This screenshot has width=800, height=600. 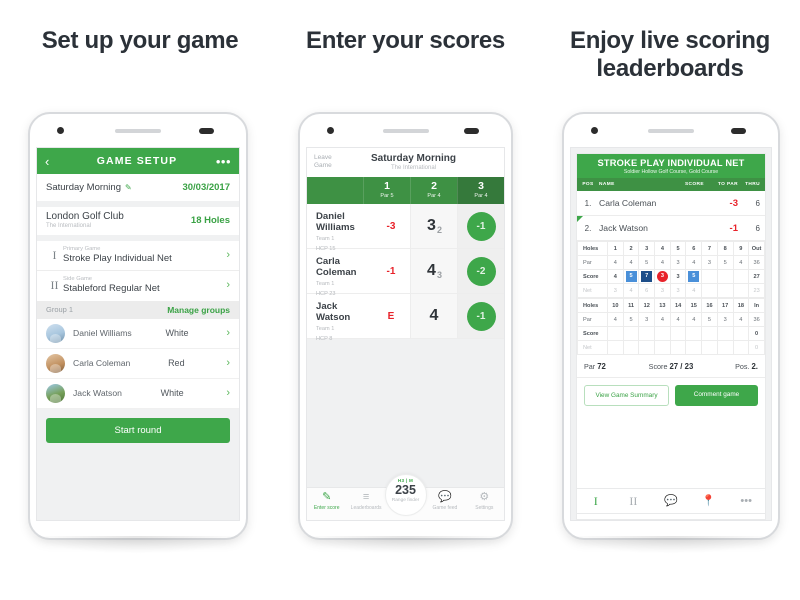 I want to click on par-cell: 5, so click(x=709, y=319).